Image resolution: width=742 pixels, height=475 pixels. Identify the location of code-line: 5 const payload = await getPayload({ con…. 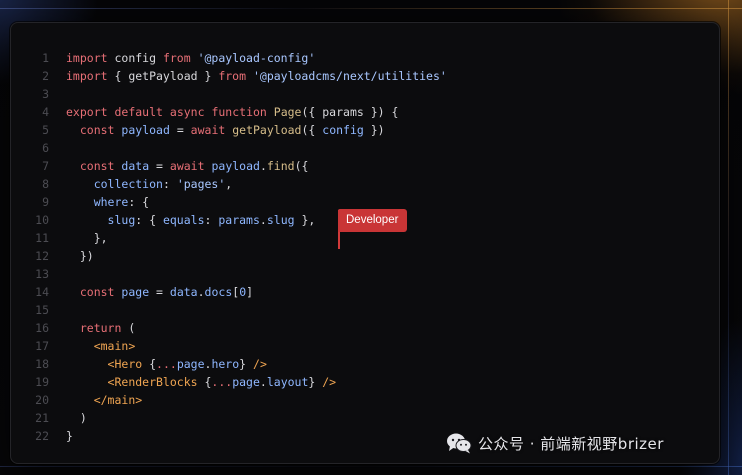
(365, 130).